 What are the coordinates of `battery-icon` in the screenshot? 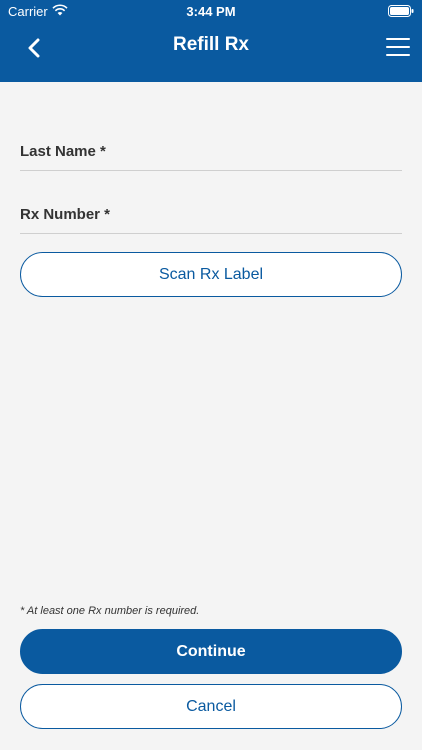 It's located at (401, 11).